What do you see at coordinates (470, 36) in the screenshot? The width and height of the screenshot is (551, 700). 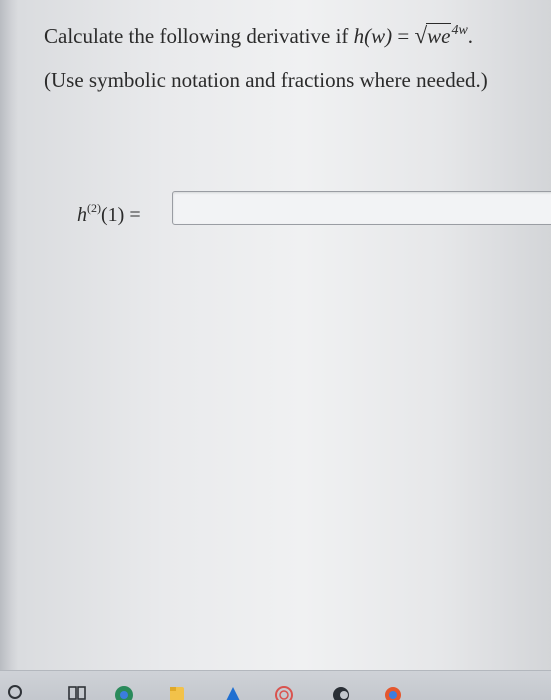 I see `question-suffix: .` at bounding box center [470, 36].